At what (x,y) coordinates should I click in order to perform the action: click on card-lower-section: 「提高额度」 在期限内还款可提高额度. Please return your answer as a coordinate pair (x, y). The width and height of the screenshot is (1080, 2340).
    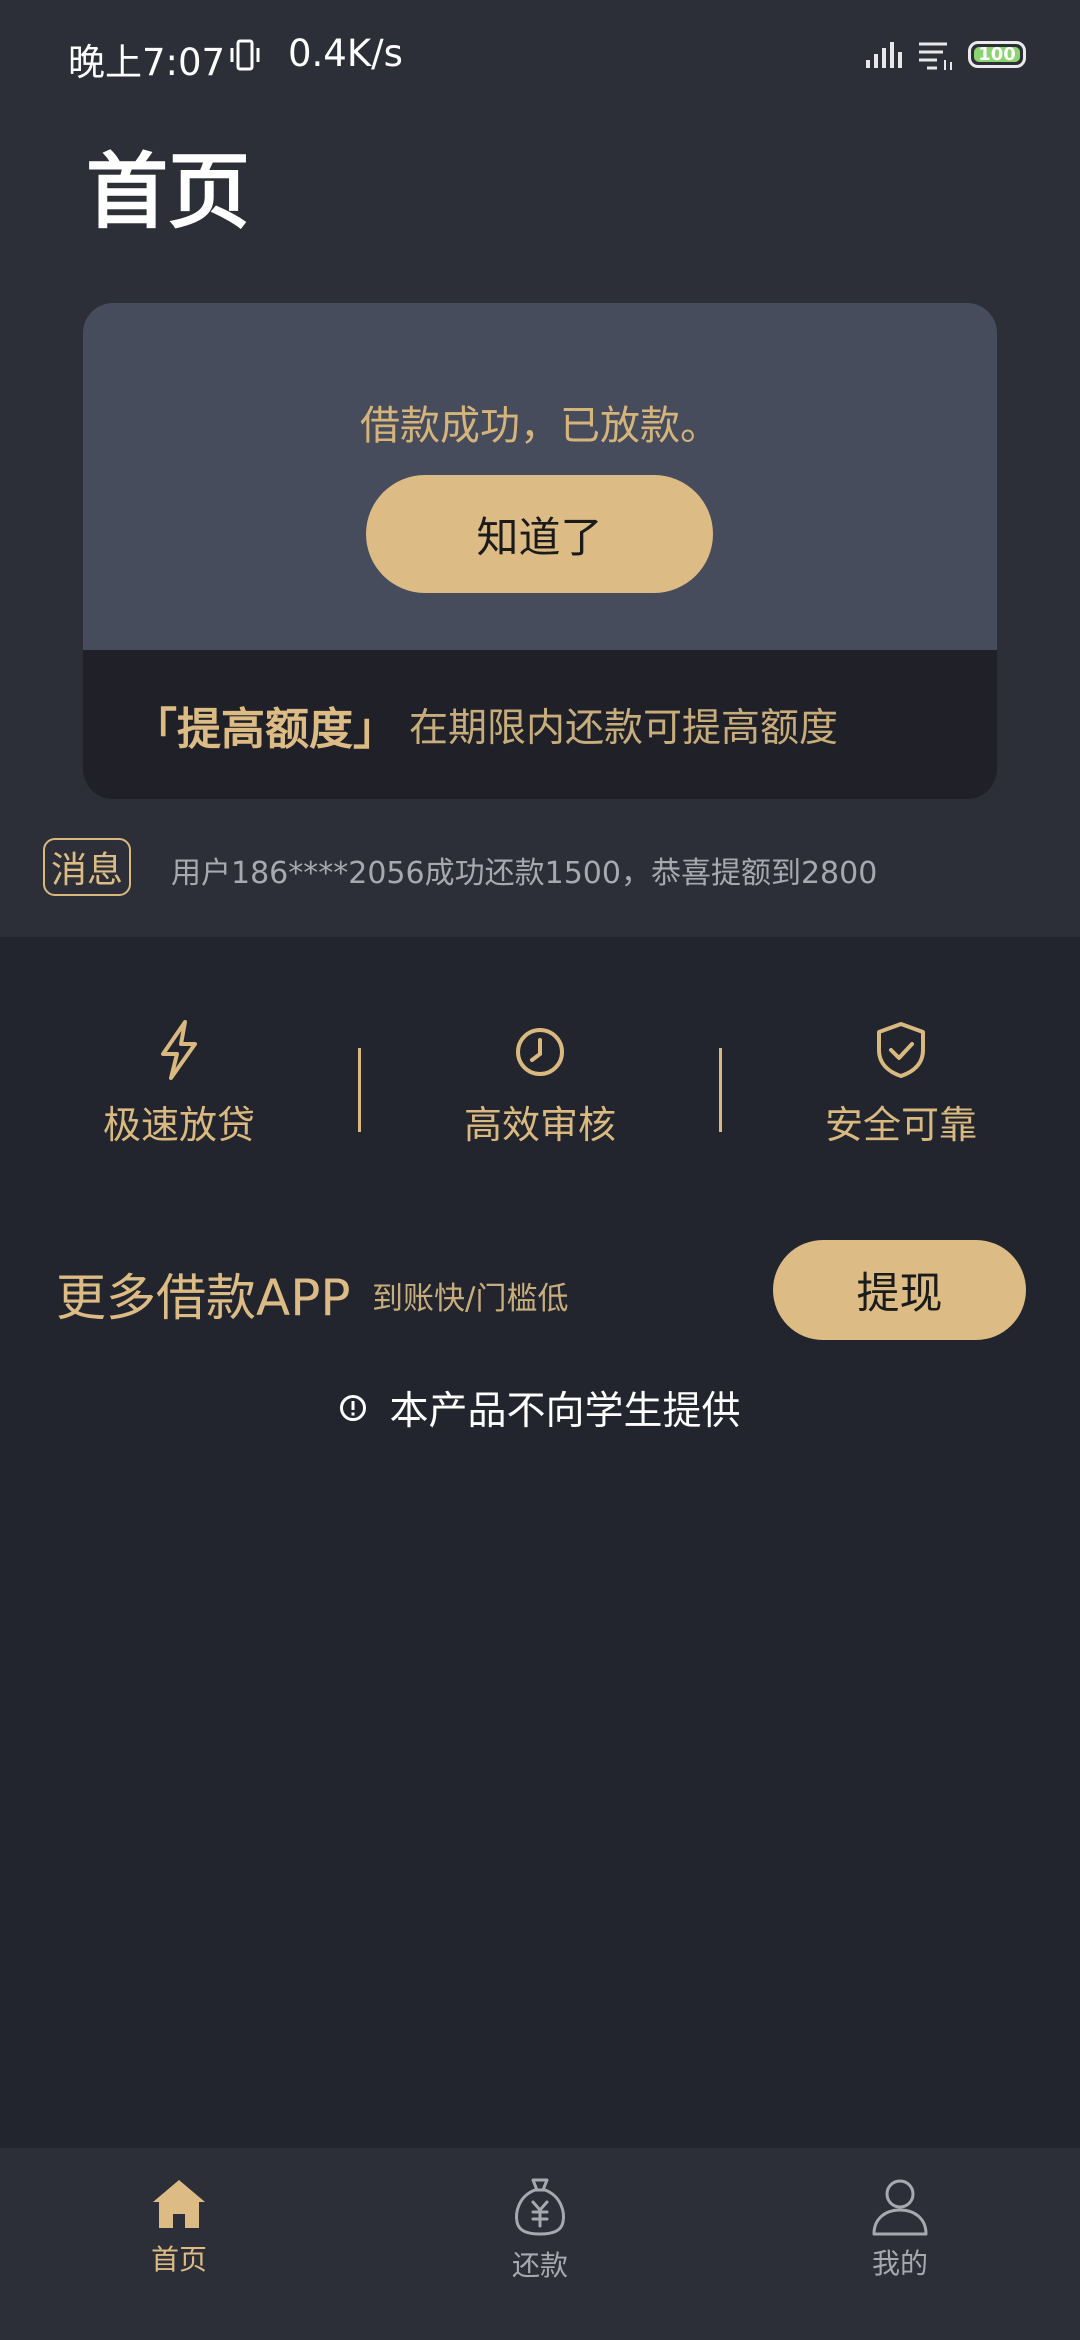
    Looking at the image, I should click on (540, 724).